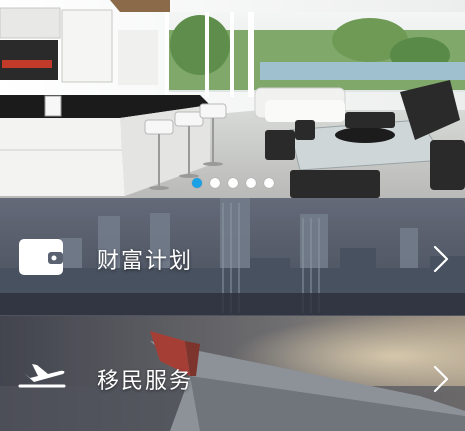 The width and height of the screenshot is (465, 431). I want to click on menu-item-label: 移民服务, so click(145, 381).